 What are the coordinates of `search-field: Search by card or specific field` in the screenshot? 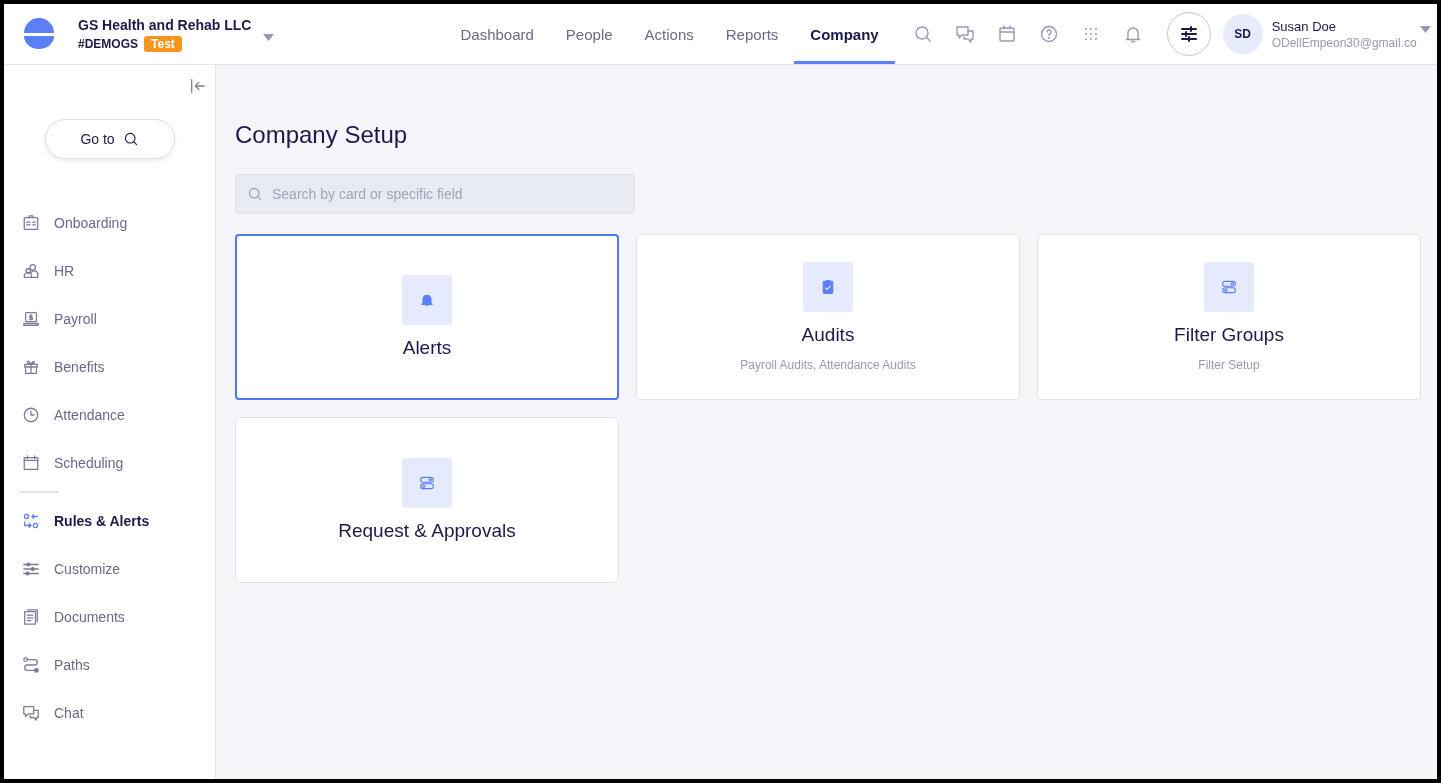 It's located at (435, 194).